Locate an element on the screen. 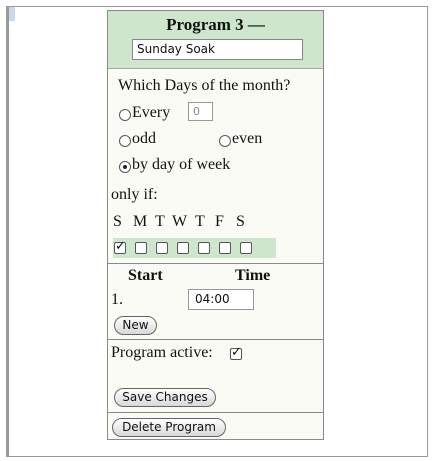 This screenshot has height=461, width=432. every-radio is located at coordinates (125, 115).